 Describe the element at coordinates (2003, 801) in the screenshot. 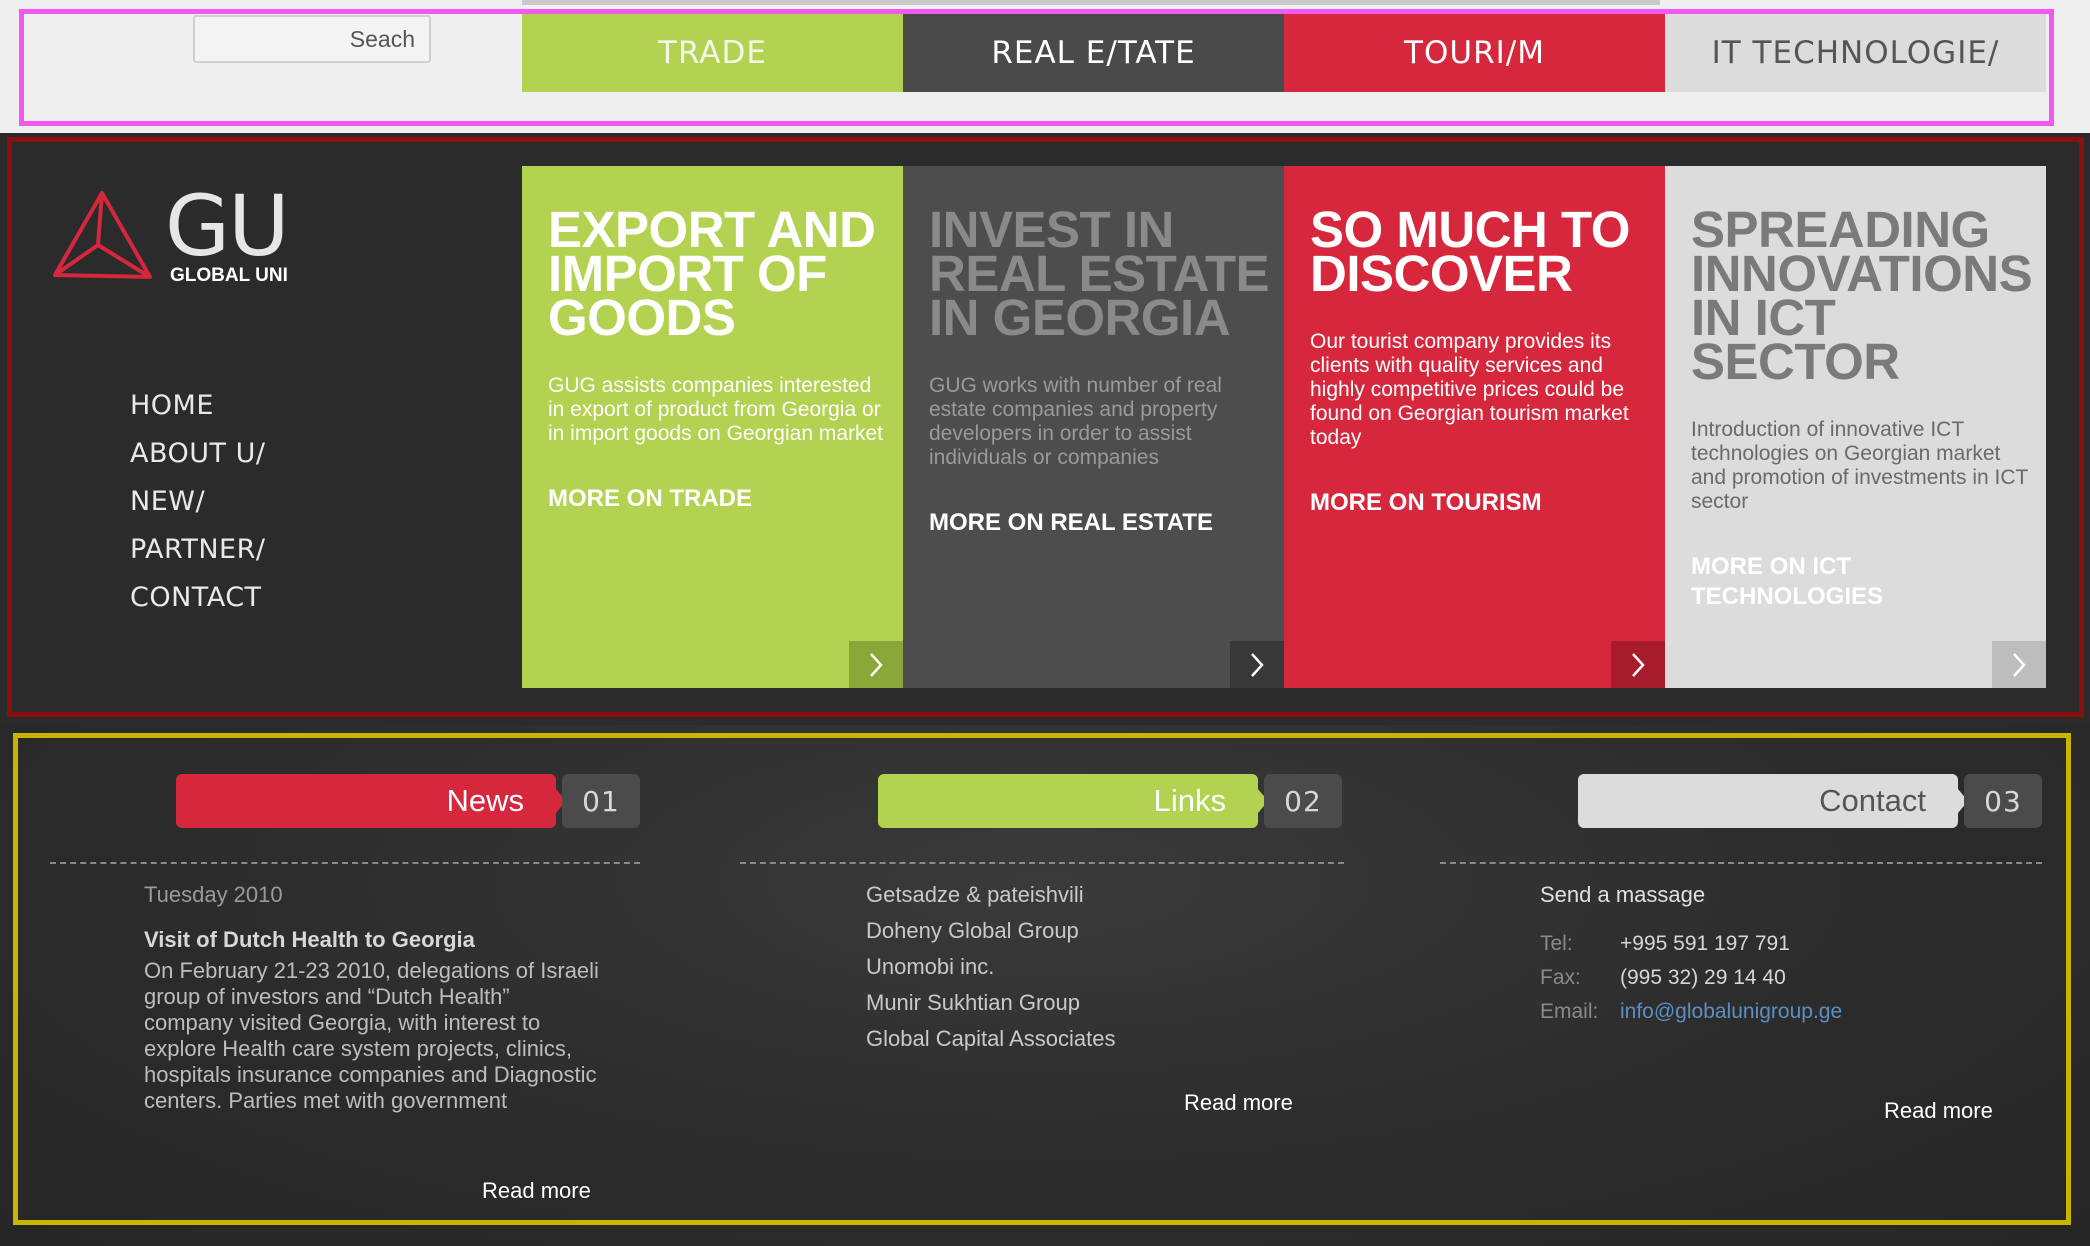

I see `section-number-contact: 03` at that location.